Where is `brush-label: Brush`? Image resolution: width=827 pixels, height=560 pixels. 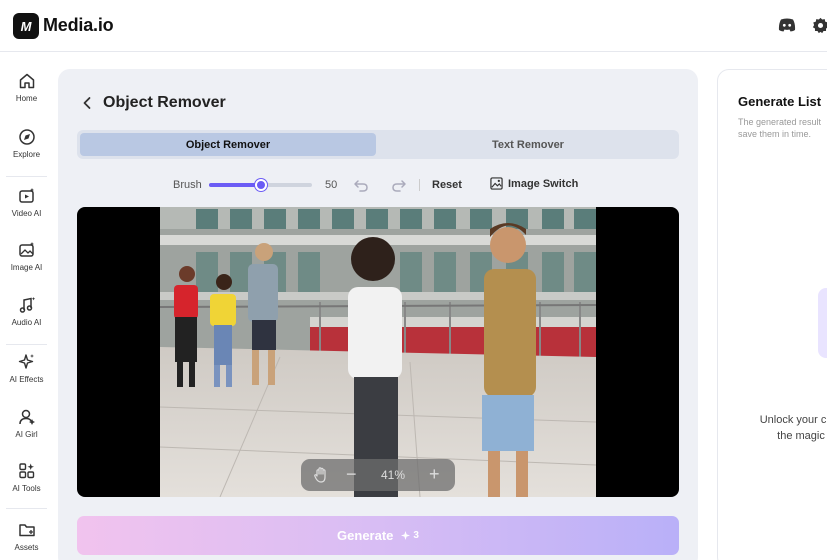 brush-label: Brush is located at coordinates (187, 185).